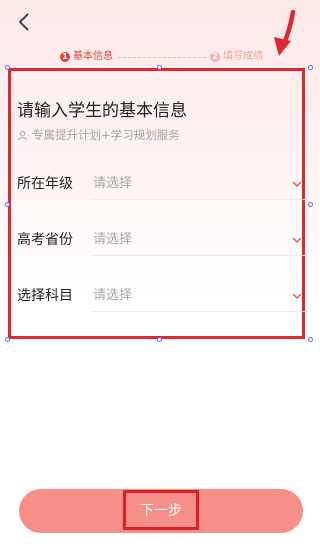 This screenshot has height=550, width=320. Describe the element at coordinates (243, 56) in the screenshot. I see `step-label: 填写成绩` at that location.